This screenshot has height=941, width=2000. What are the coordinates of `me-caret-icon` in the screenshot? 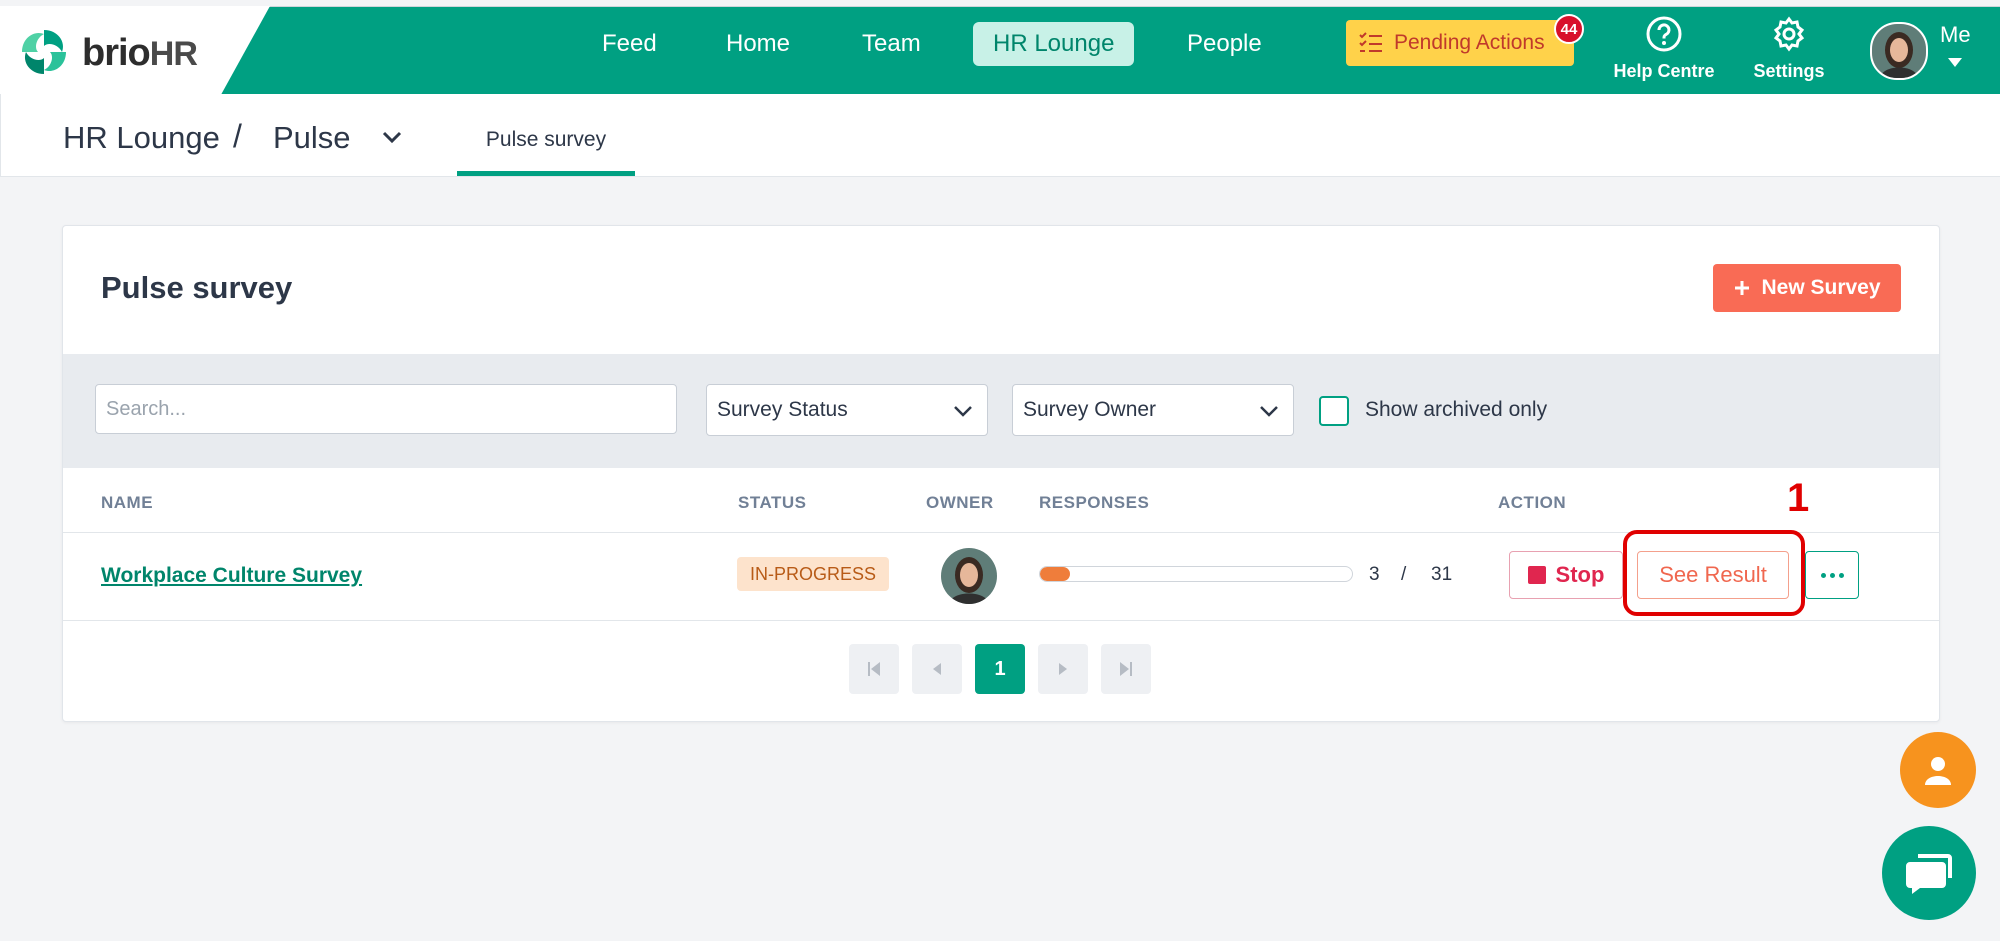 It's located at (1955, 62).